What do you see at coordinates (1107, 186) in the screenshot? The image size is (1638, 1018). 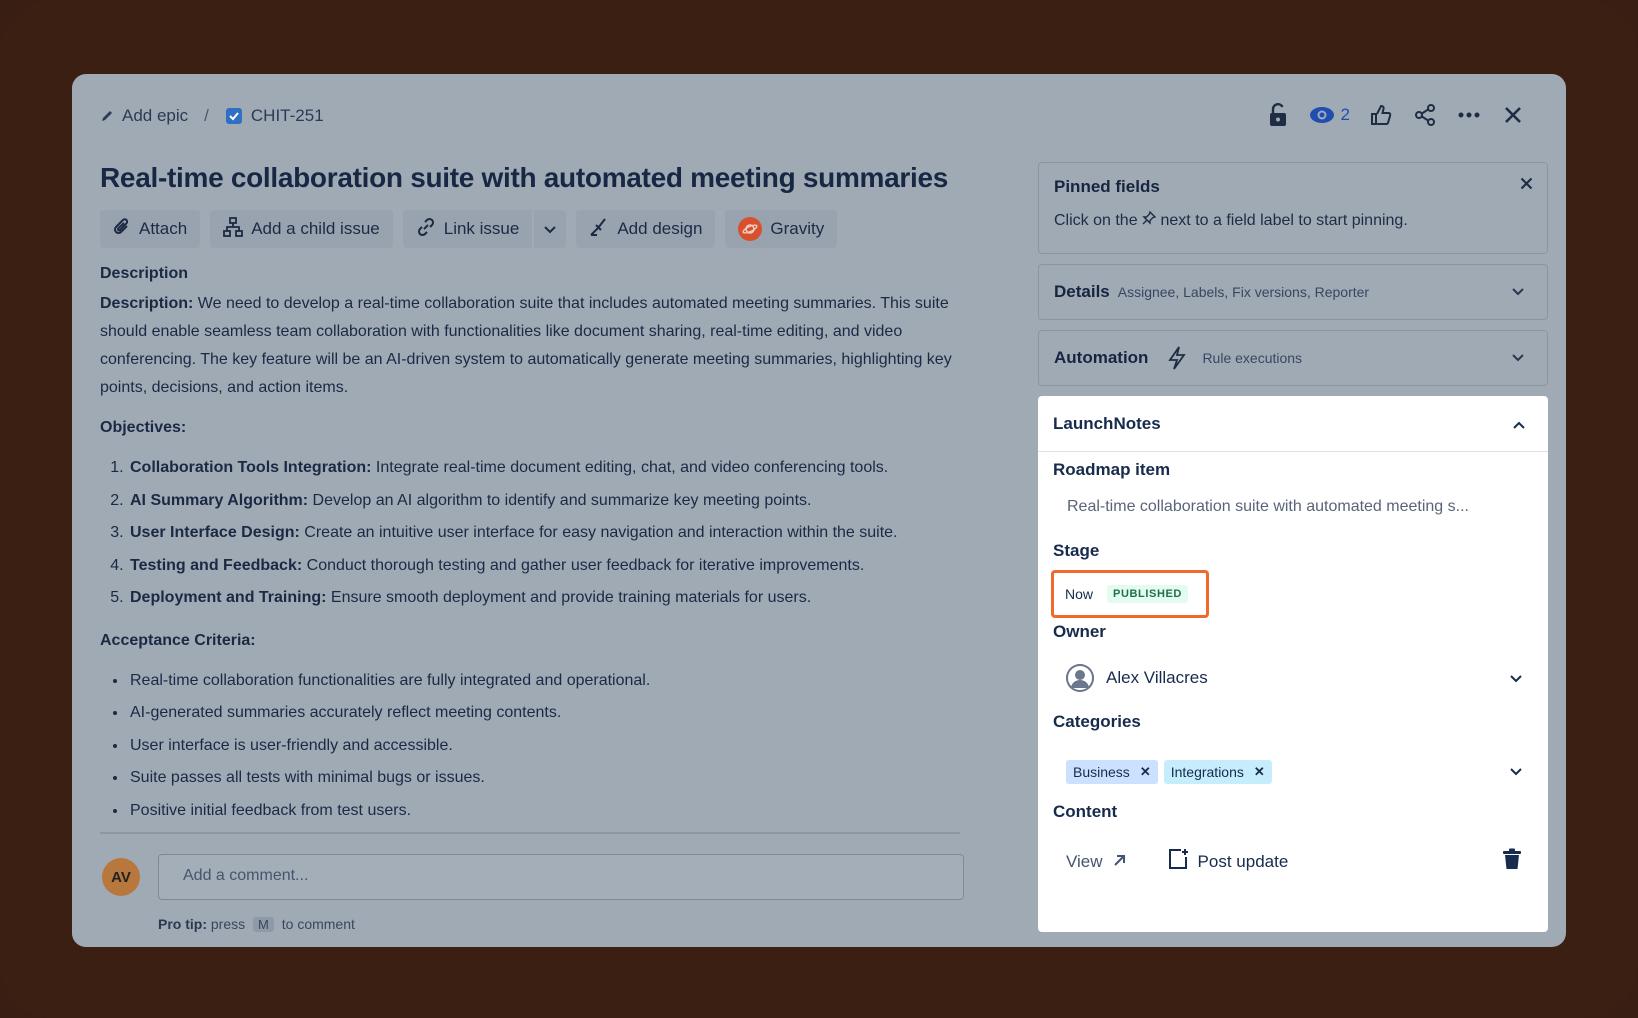 I see `pinned-fields-title: Pinned fields` at bounding box center [1107, 186].